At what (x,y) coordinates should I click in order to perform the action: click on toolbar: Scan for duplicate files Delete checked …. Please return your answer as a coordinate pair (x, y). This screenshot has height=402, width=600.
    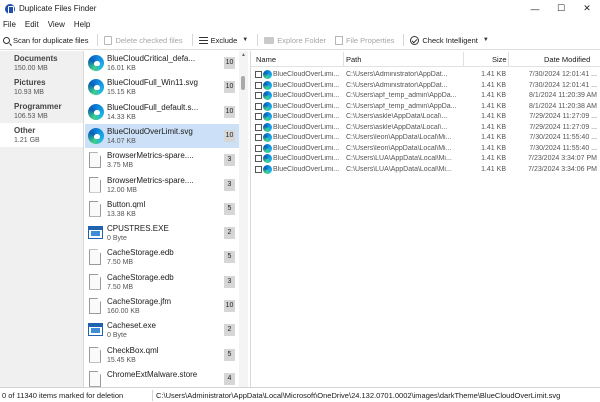
    Looking at the image, I should click on (300, 40).